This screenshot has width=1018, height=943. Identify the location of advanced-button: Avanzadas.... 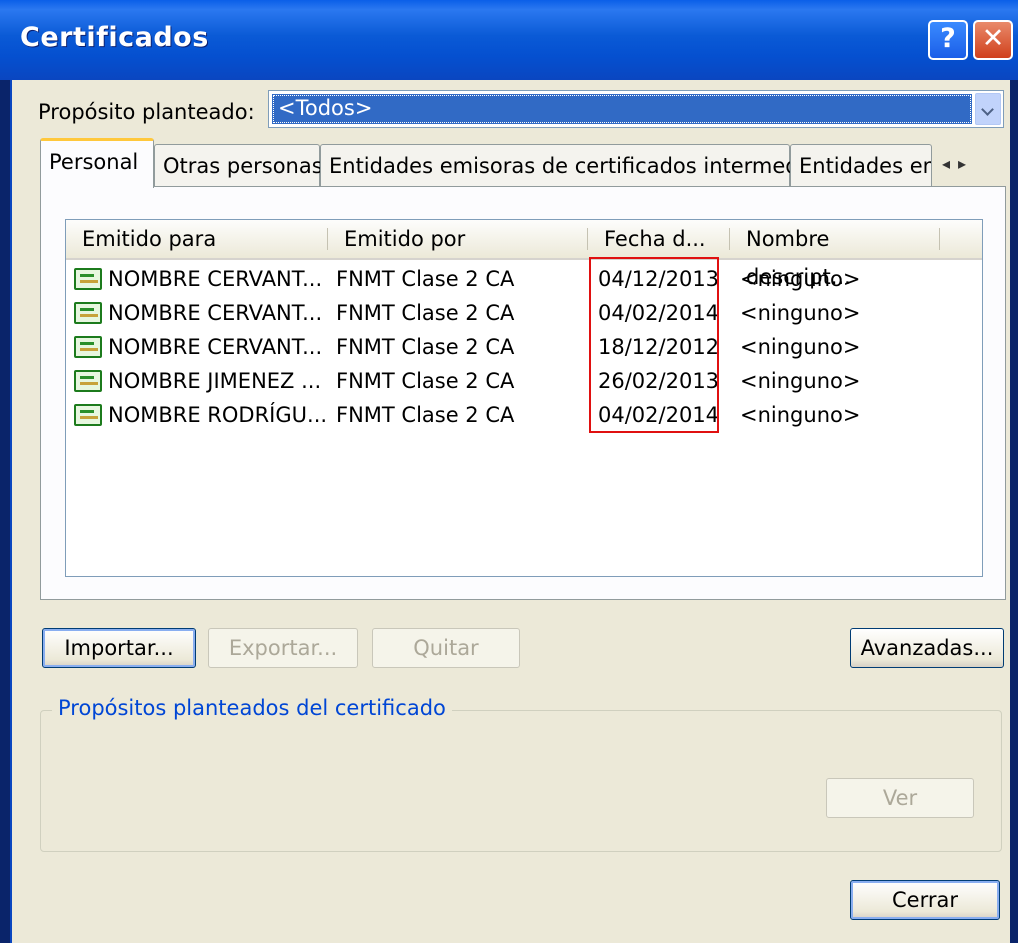
(927, 648).